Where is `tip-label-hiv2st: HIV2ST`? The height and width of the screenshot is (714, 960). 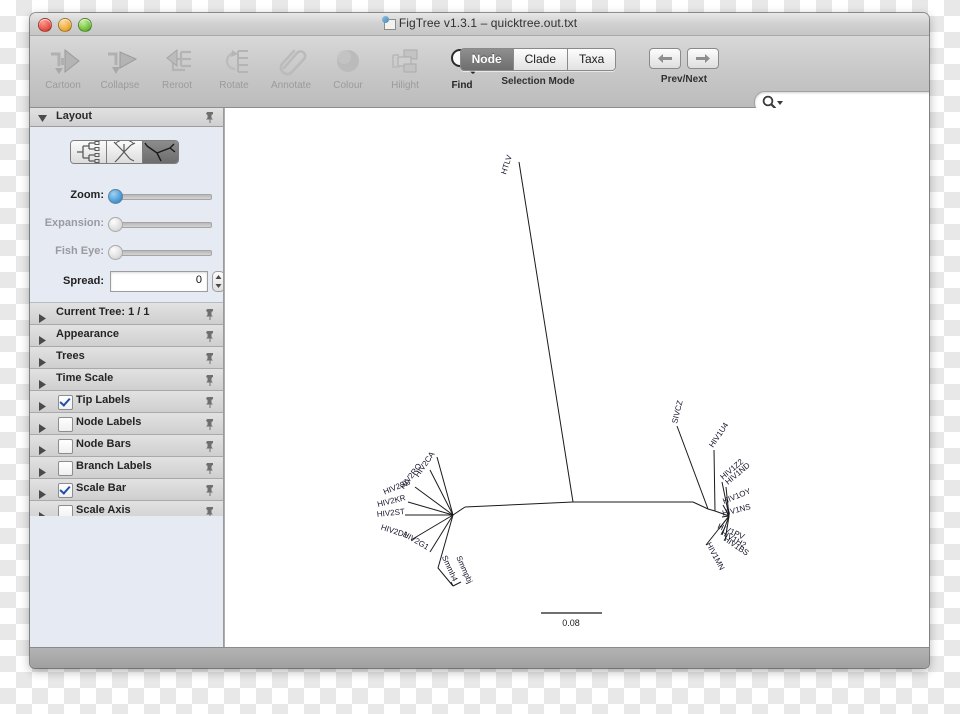
tip-label-hiv2st: HIV2ST is located at coordinates (390, 513).